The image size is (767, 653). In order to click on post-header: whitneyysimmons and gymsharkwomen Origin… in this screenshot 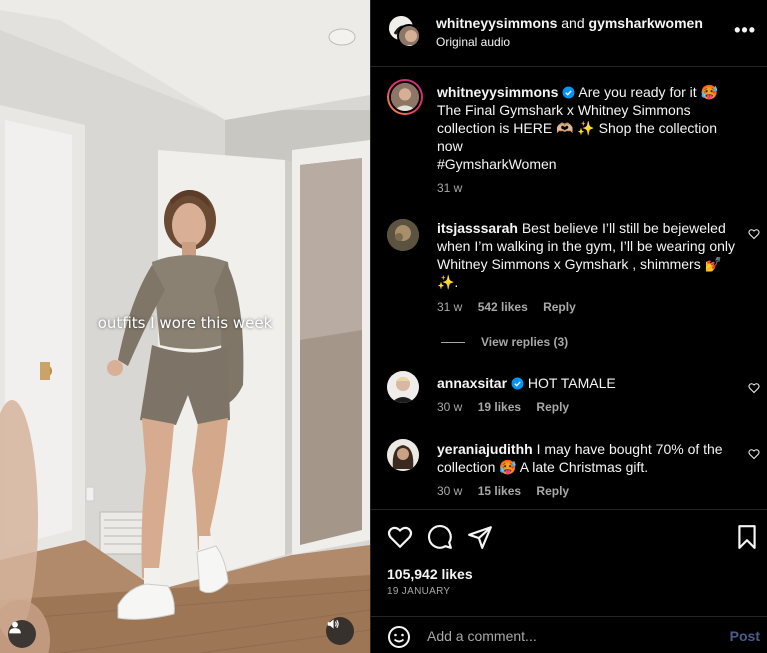, I will do `click(569, 33)`.